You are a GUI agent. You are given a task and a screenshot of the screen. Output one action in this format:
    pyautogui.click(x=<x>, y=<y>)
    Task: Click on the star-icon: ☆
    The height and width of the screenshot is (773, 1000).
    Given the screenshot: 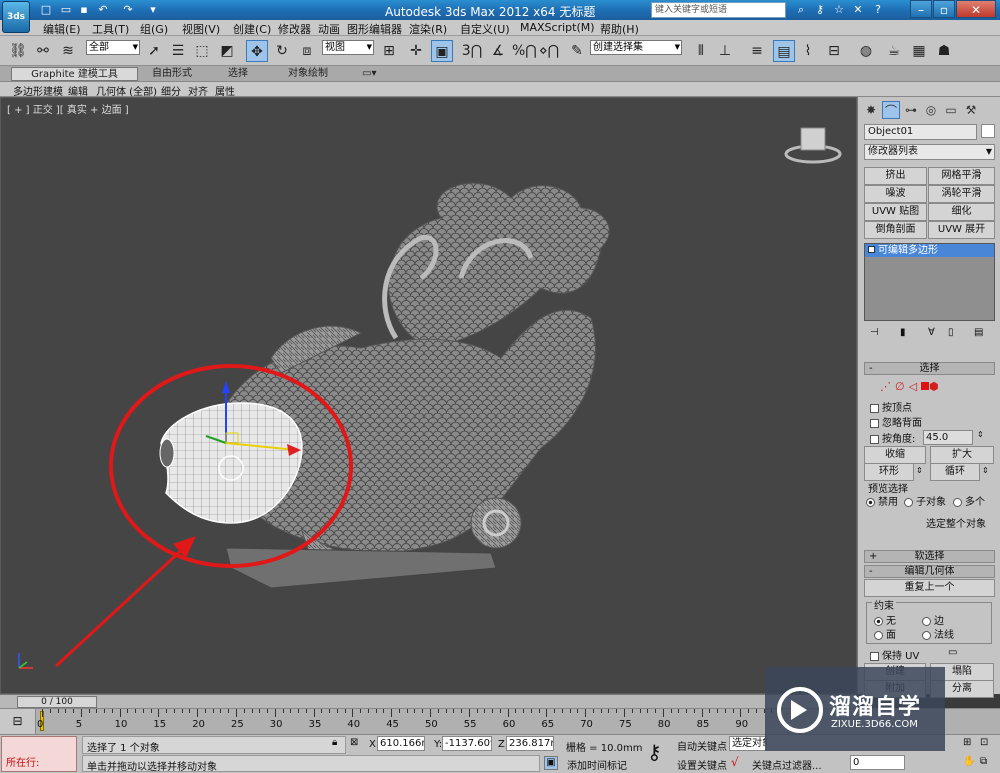 What is the action you would take?
    pyautogui.click(x=839, y=10)
    